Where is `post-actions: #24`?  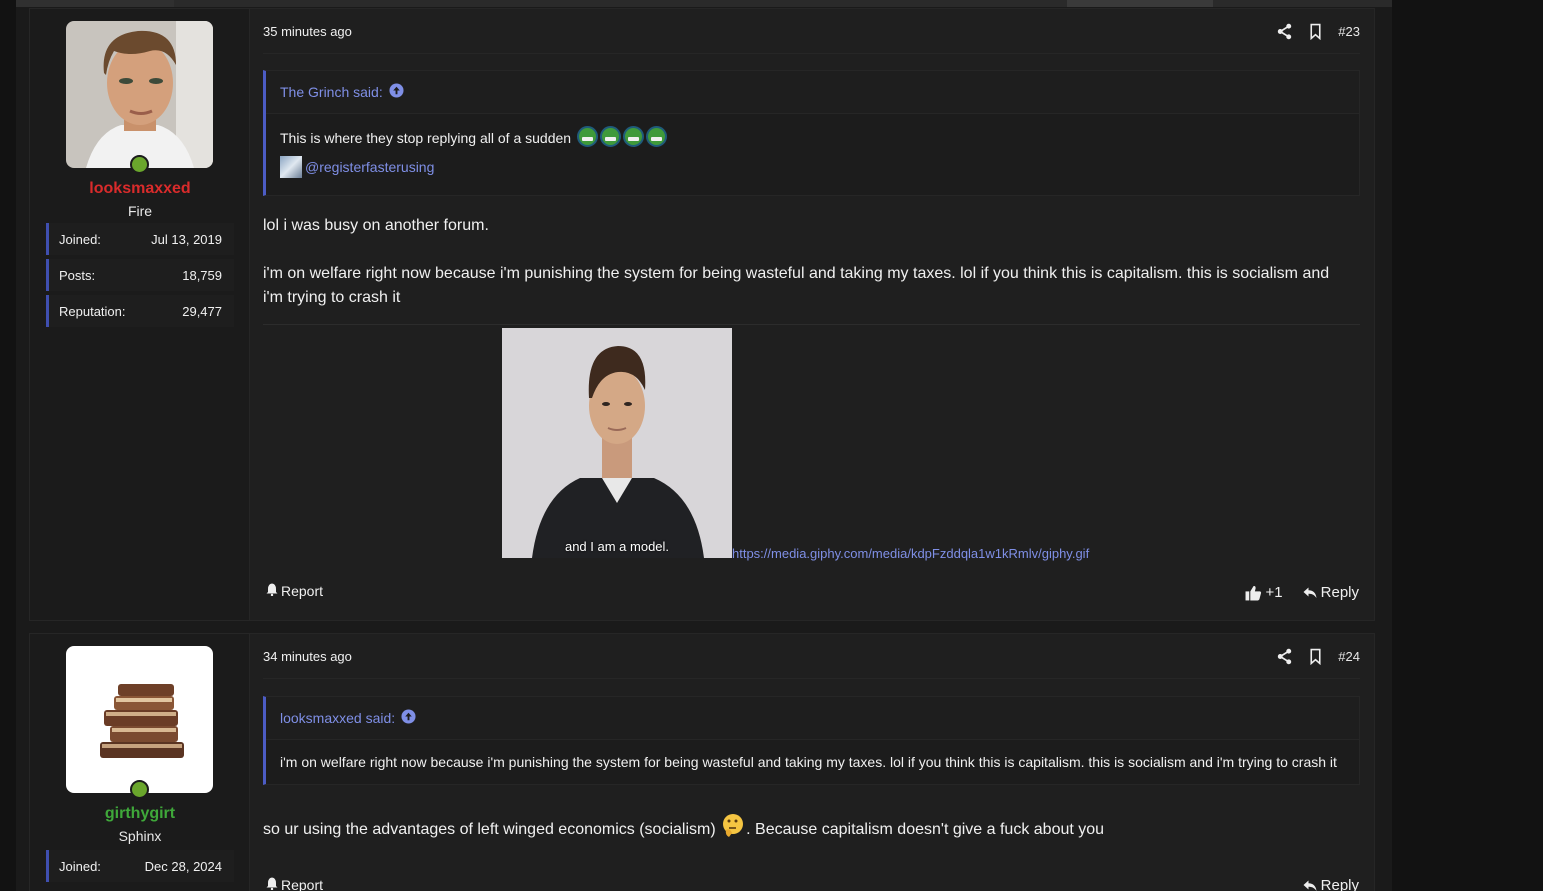
post-actions: #24 is located at coordinates (1318, 657).